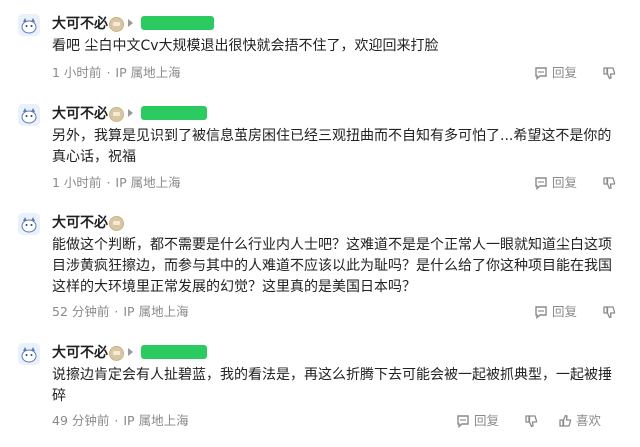  I want to click on comment-time: 52 分钟前, so click(81, 311).